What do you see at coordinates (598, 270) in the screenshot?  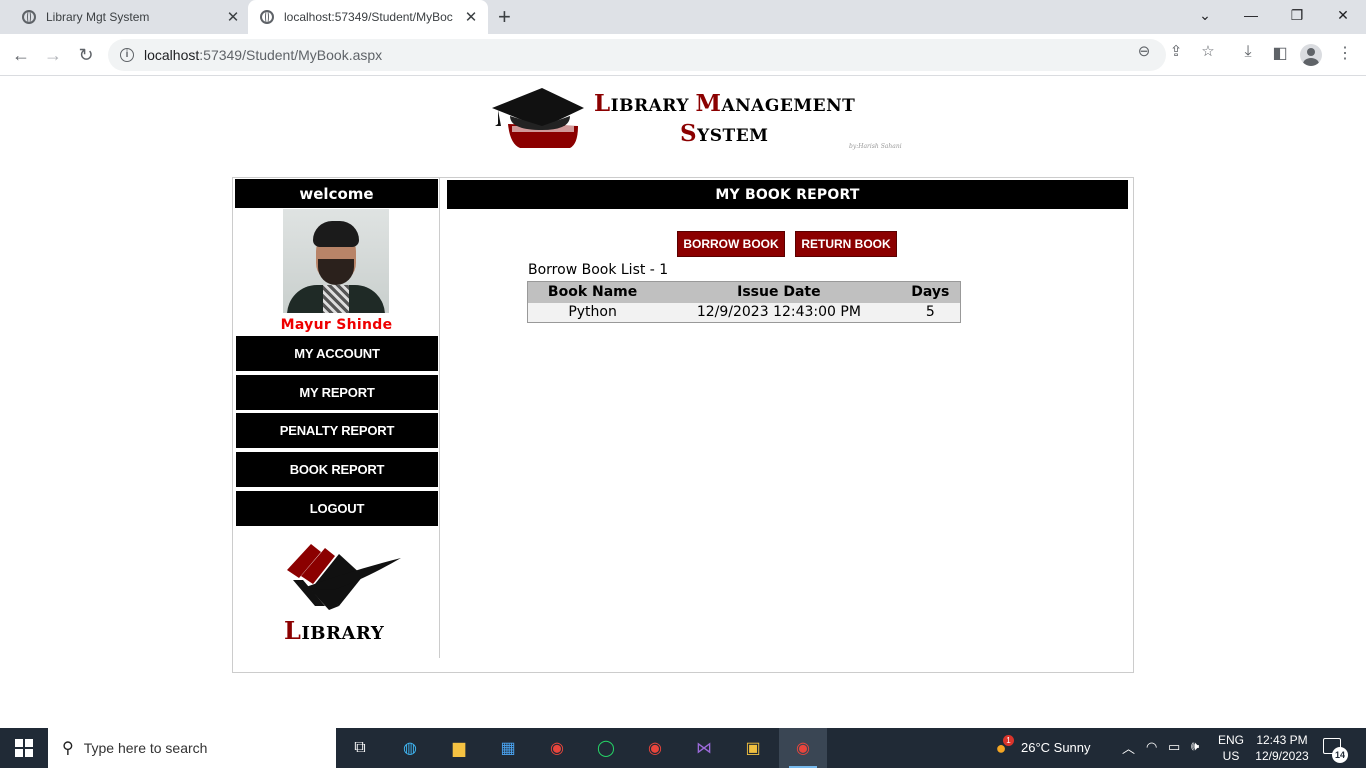 I see `borrow-list-caption: Borrow Book List - 1` at bounding box center [598, 270].